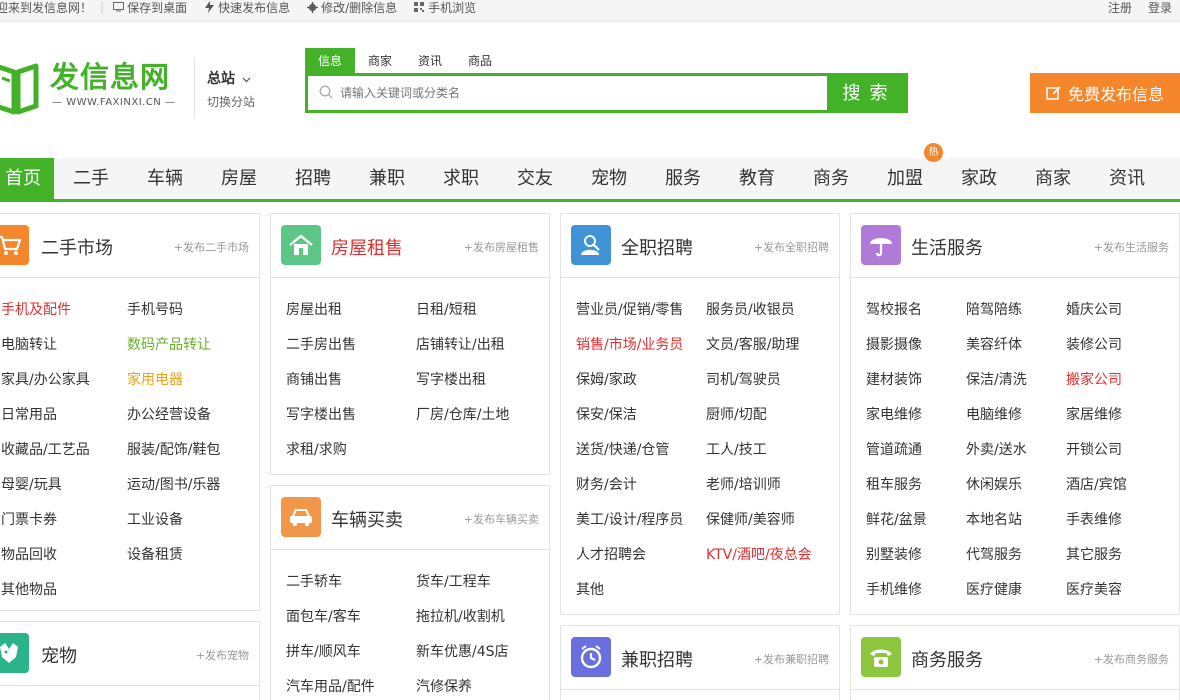 This screenshot has width=1180, height=700. What do you see at coordinates (1120, 8) in the screenshot?
I see `register-link: 注册` at bounding box center [1120, 8].